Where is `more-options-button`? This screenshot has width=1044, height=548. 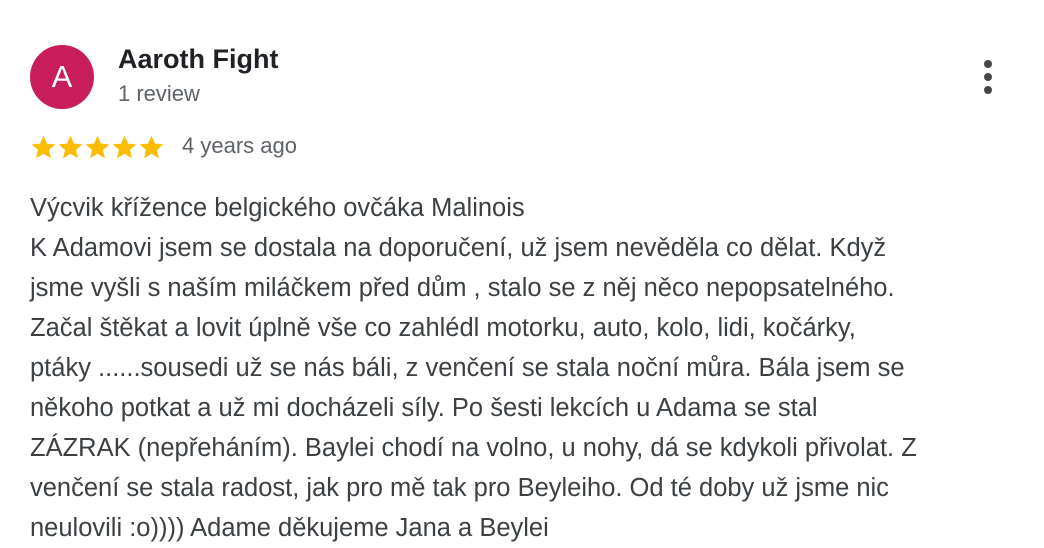
more-options-button is located at coordinates (988, 77).